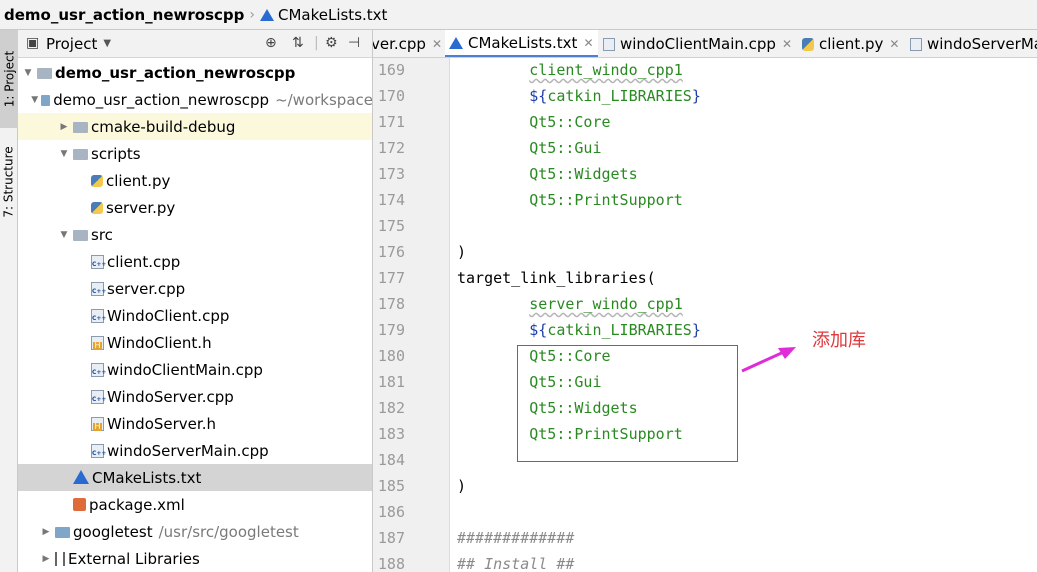 This screenshot has width=1037, height=572. I want to click on editor-tab: windoServerMa, so click(971, 43).